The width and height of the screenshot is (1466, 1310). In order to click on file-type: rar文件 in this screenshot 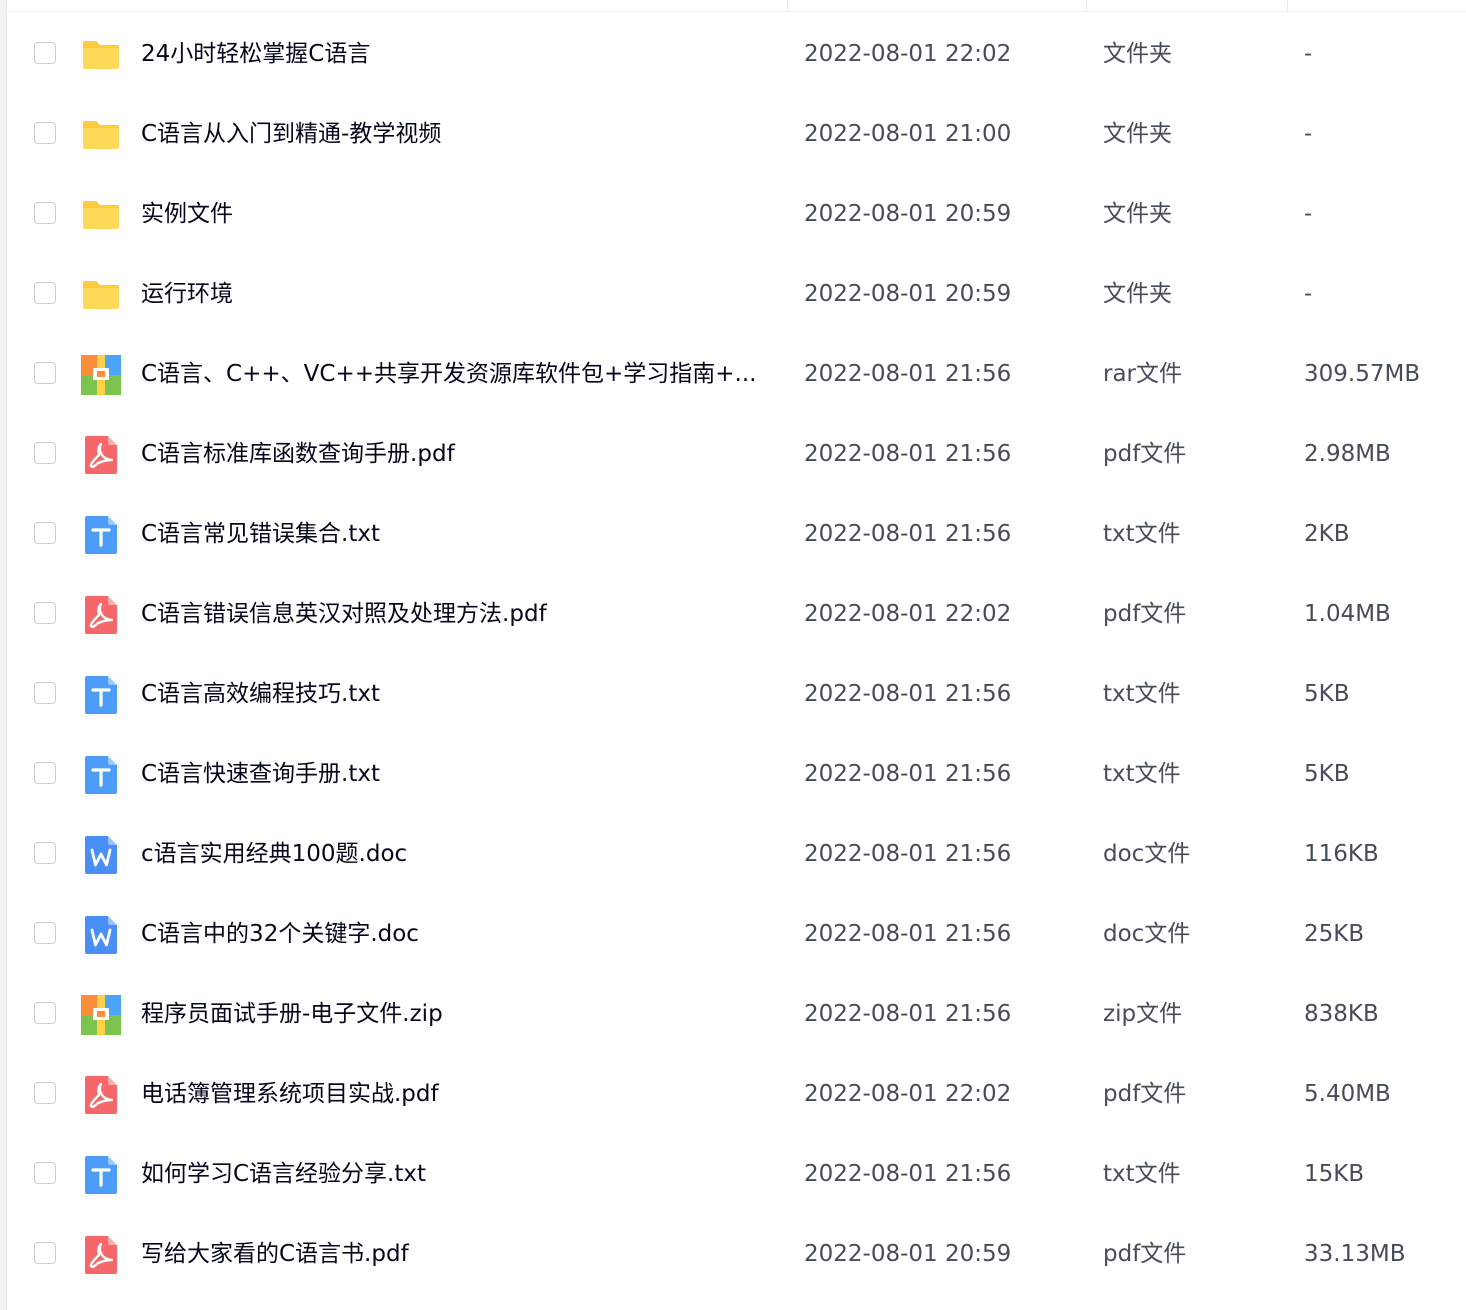, I will do `click(1143, 374)`.